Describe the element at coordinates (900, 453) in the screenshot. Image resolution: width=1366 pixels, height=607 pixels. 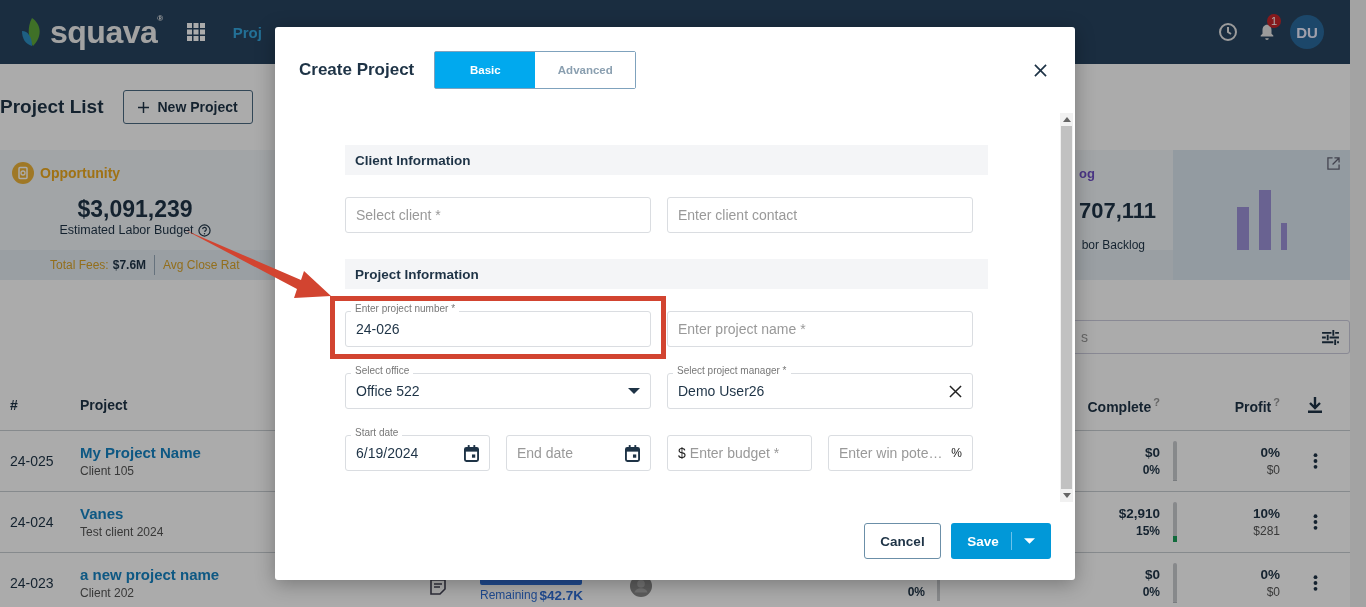
I see `input-field: Enter win pote… %` at that location.